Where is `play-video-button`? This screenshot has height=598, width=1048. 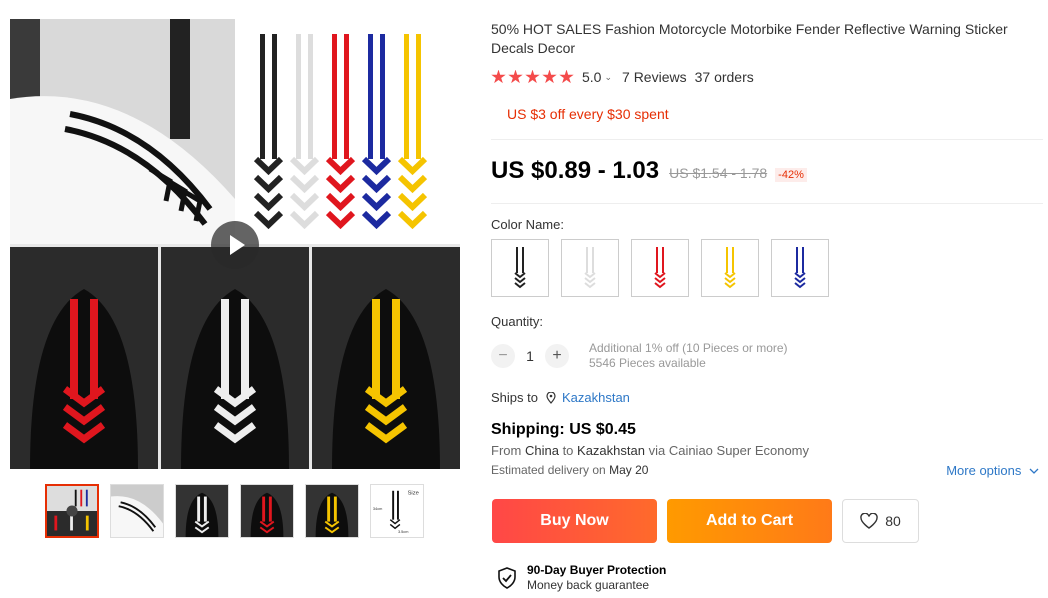 play-video-button is located at coordinates (235, 245).